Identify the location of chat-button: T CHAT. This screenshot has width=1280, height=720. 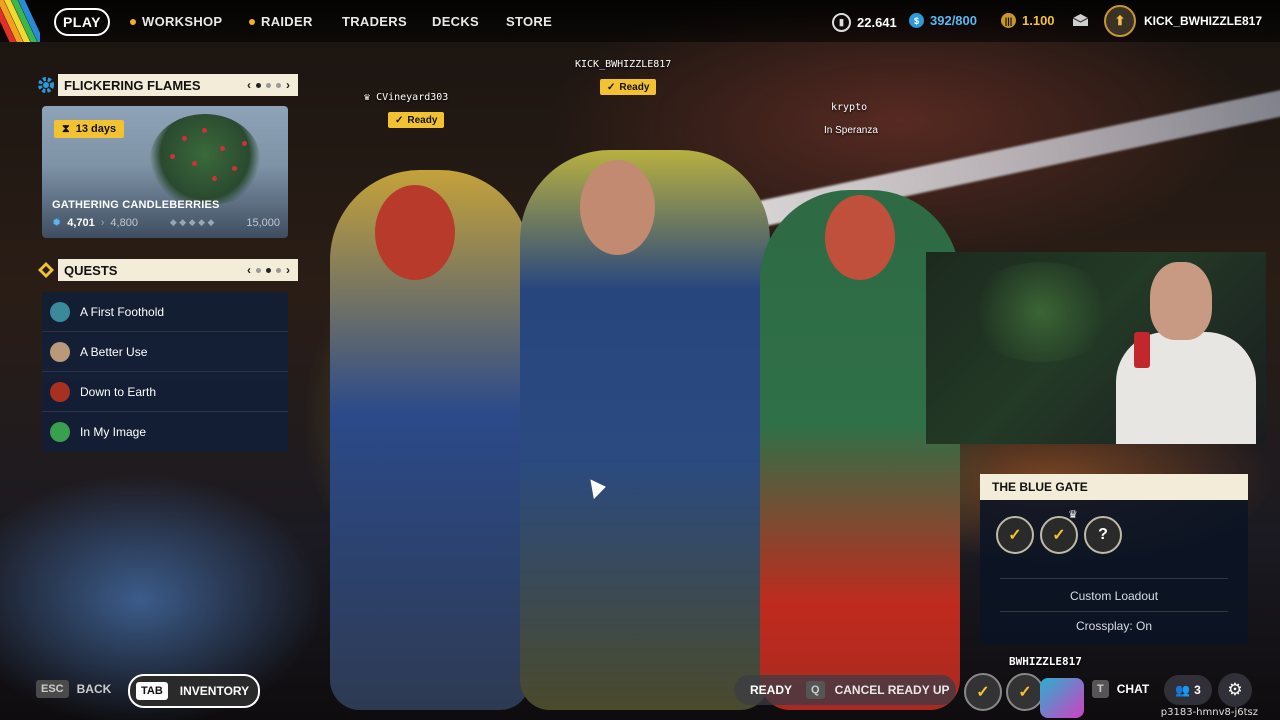
(1120, 689).